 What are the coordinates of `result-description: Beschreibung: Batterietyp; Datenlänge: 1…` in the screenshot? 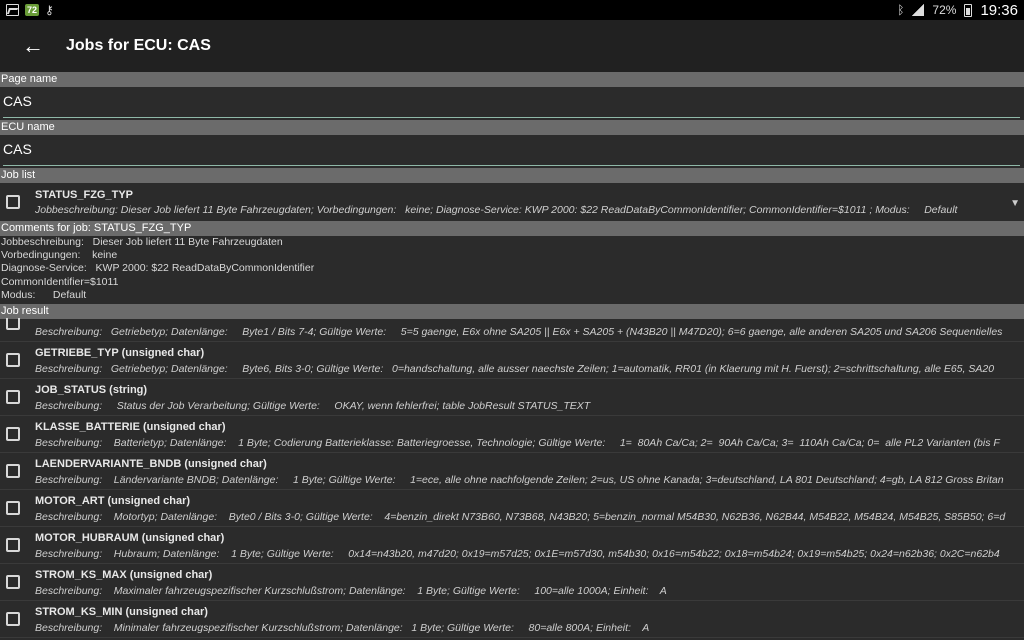 It's located at (517, 443).